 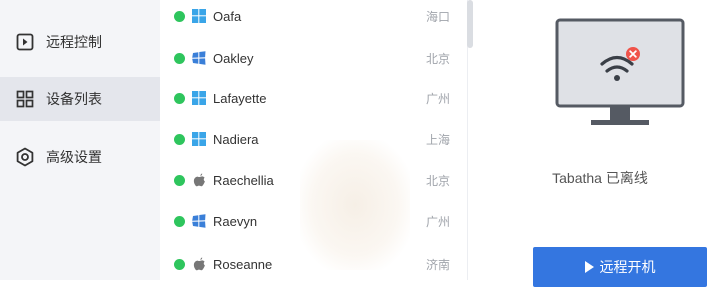 What do you see at coordinates (437, 139) in the screenshot?
I see `device-city: 上海` at bounding box center [437, 139].